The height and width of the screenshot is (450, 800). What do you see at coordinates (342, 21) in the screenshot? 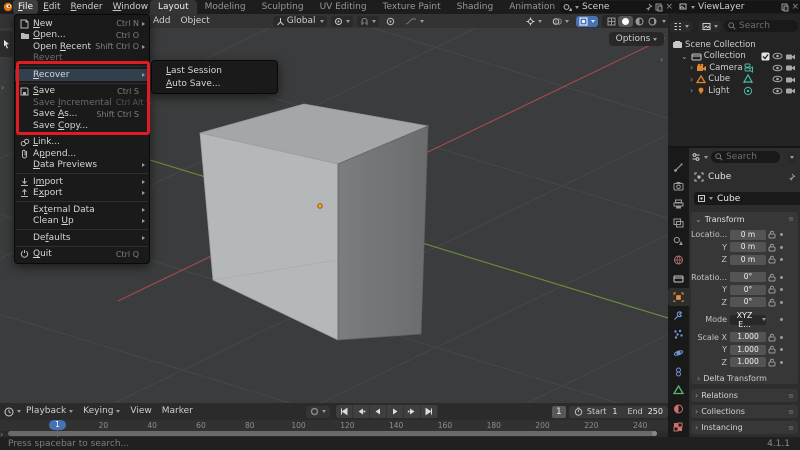
I see `pivot-point-dropdown` at bounding box center [342, 21].